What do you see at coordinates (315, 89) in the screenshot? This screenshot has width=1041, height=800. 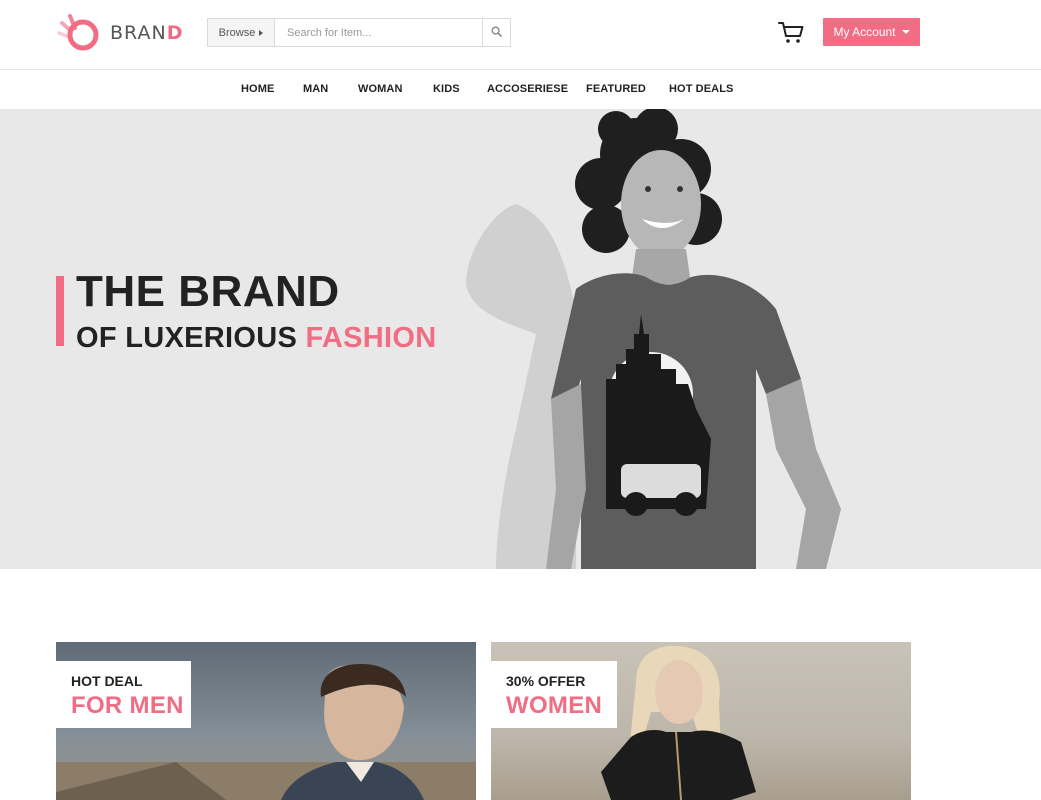 I see `nav-item-man: MAN` at bounding box center [315, 89].